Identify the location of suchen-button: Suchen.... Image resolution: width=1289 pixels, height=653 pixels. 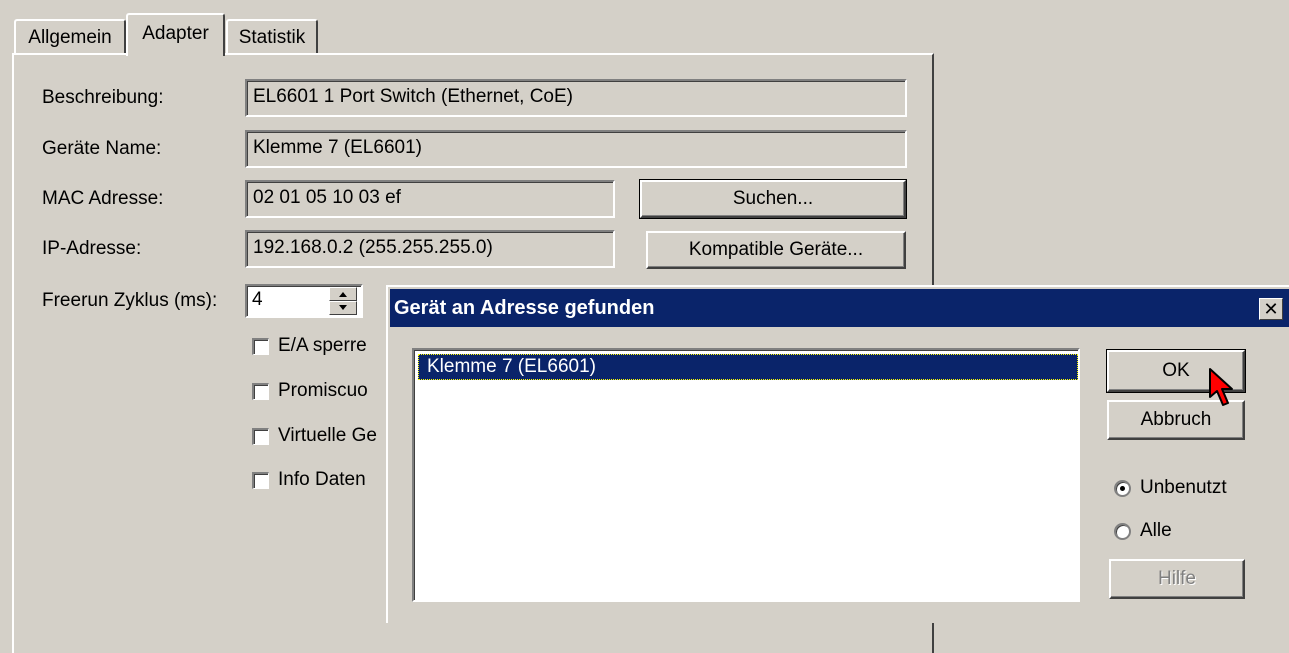
(773, 199).